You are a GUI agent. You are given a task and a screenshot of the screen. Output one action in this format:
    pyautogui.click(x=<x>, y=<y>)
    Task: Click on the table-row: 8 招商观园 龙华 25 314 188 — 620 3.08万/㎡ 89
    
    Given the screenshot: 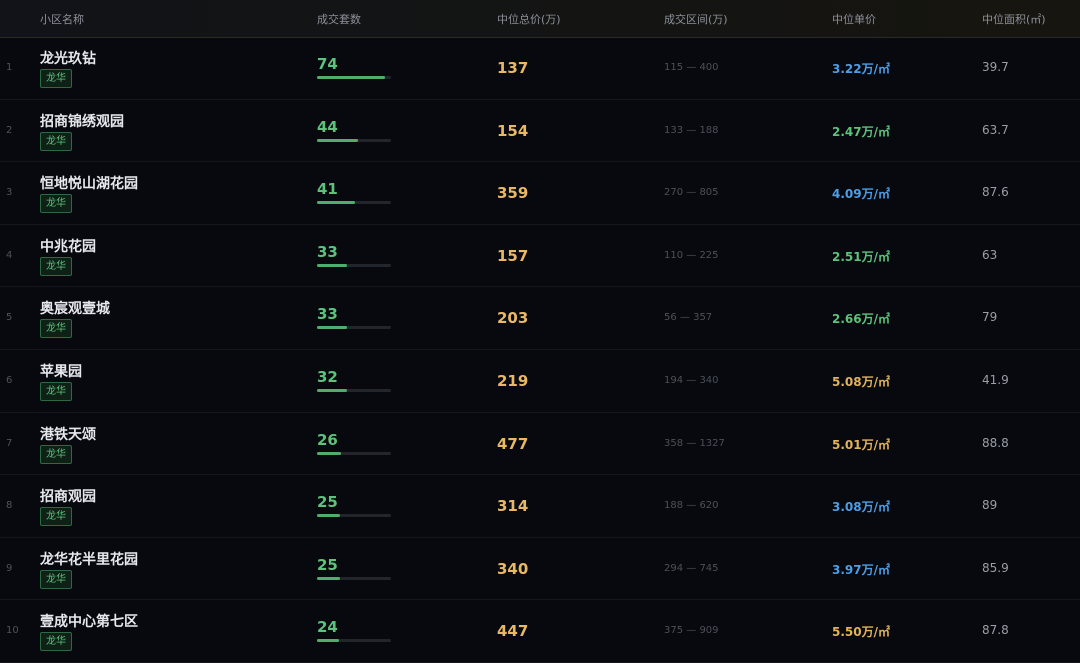 What is the action you would take?
    pyautogui.click(x=540, y=506)
    